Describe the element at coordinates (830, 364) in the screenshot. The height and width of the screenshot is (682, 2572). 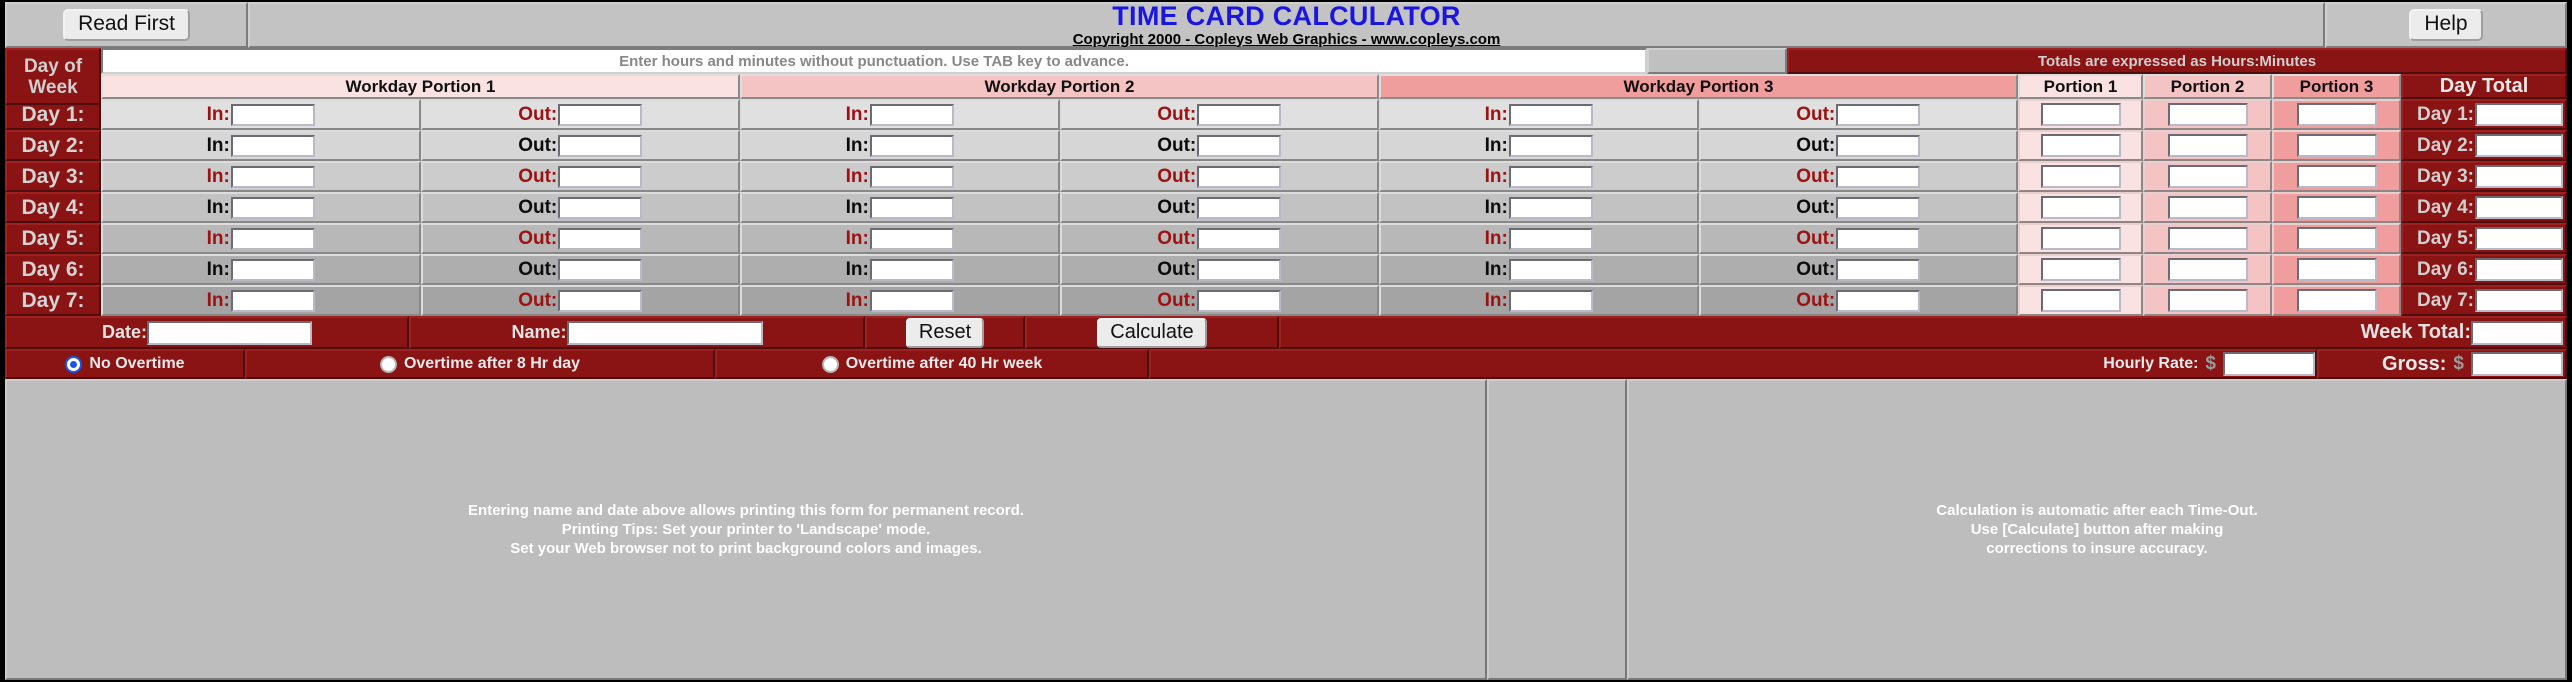
I see `radio-overtime-40hr-icon` at that location.